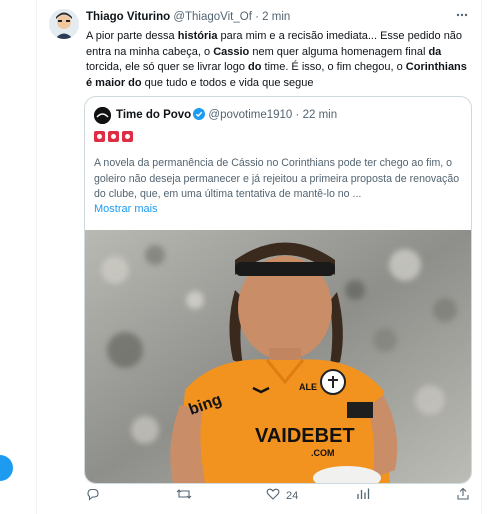 The height and width of the screenshot is (514, 502). Describe the element at coordinates (132, 36) in the screenshot. I see `tweet-text-segment: A pior parte dessa` at that location.